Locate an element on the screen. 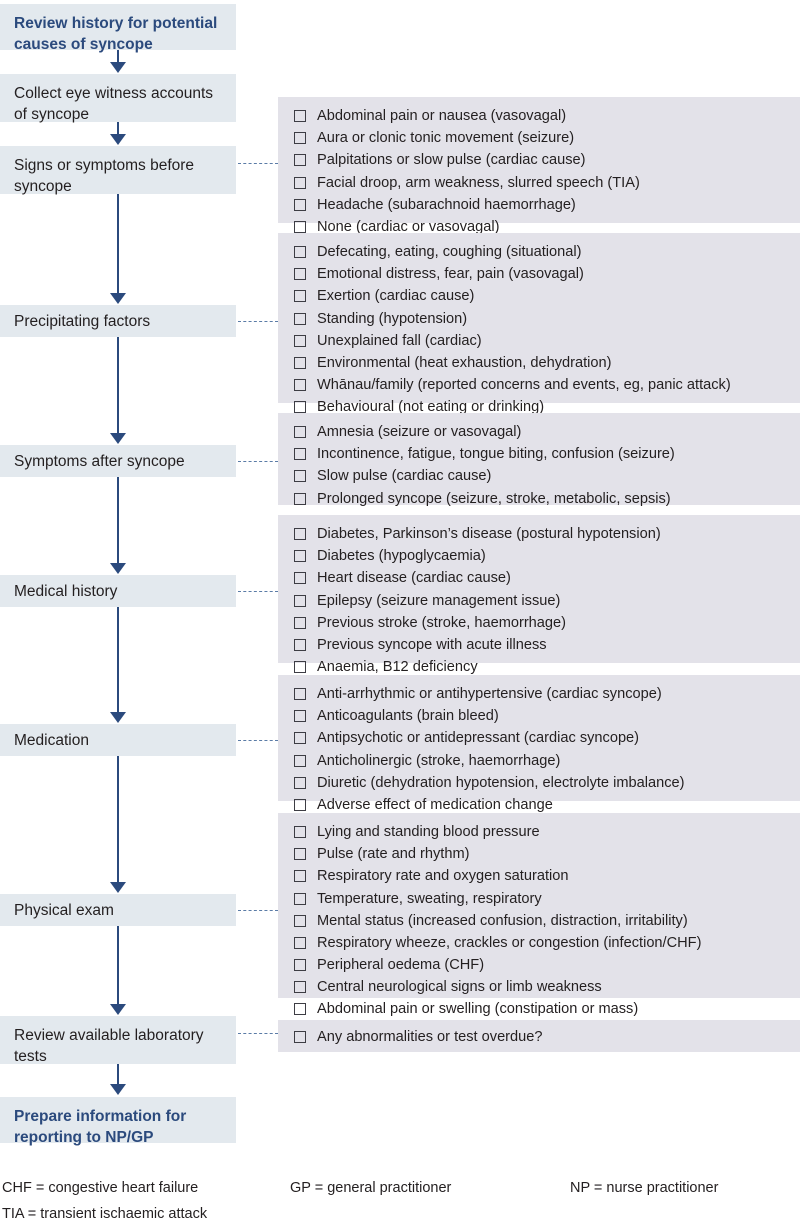 The width and height of the screenshot is (800, 1224). checklist-item: Standing (hypotension) is located at coordinates (542, 319).